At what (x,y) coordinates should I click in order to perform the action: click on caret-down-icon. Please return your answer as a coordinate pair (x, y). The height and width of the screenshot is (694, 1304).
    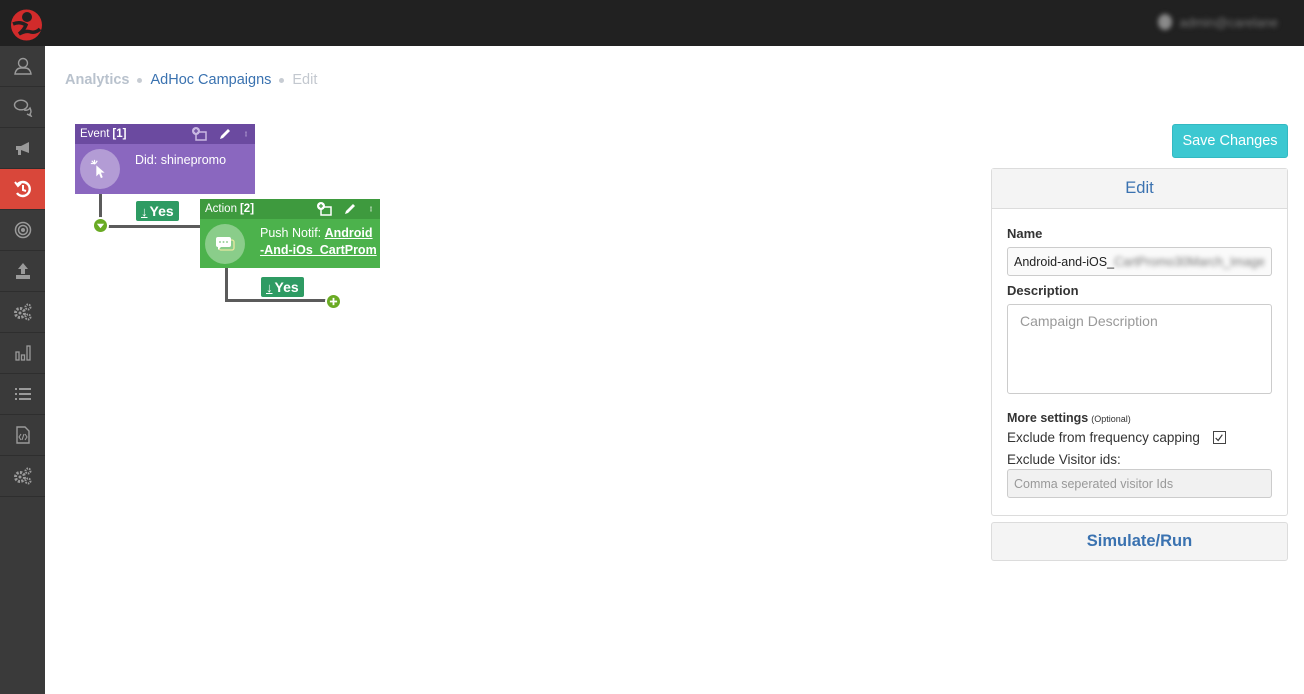
    Looking at the image, I should click on (100, 226).